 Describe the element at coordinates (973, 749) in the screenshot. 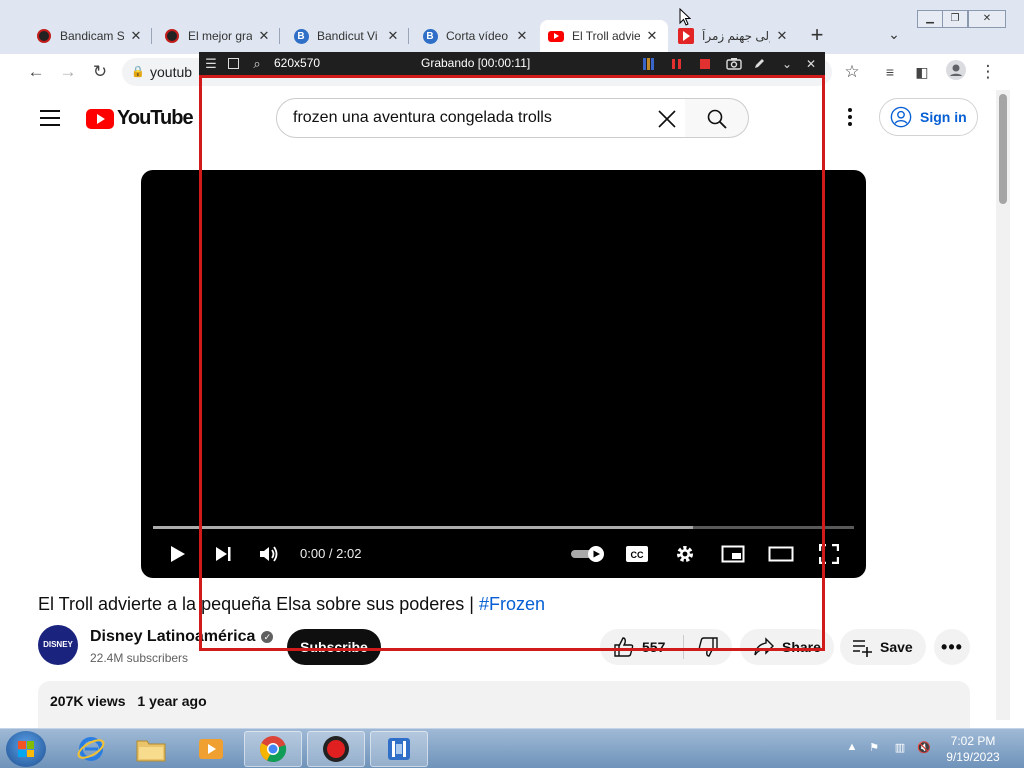

I see `system-clock: 7:02 PM 9/19/2023` at that location.